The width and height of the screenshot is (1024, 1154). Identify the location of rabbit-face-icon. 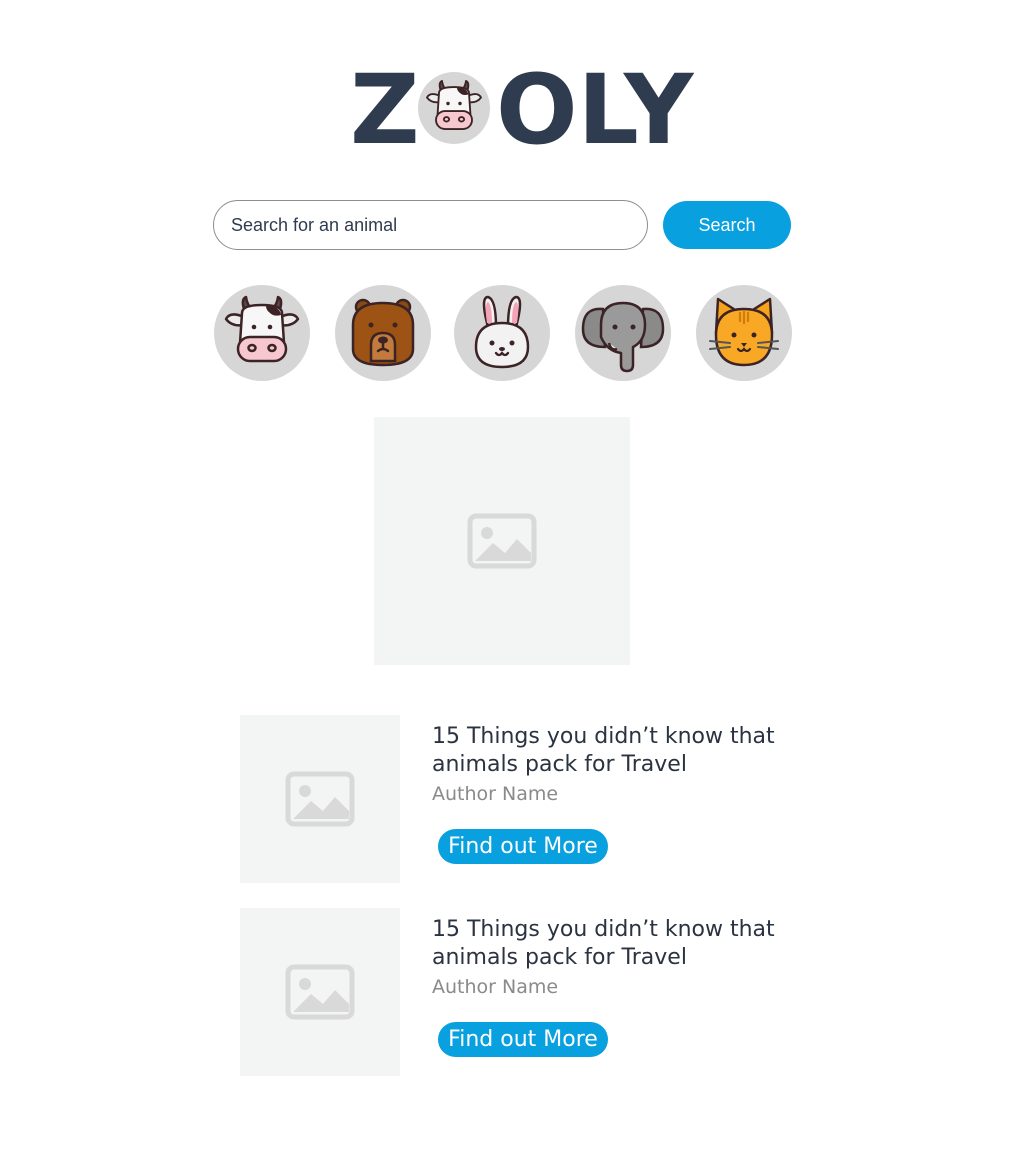
(502, 333).